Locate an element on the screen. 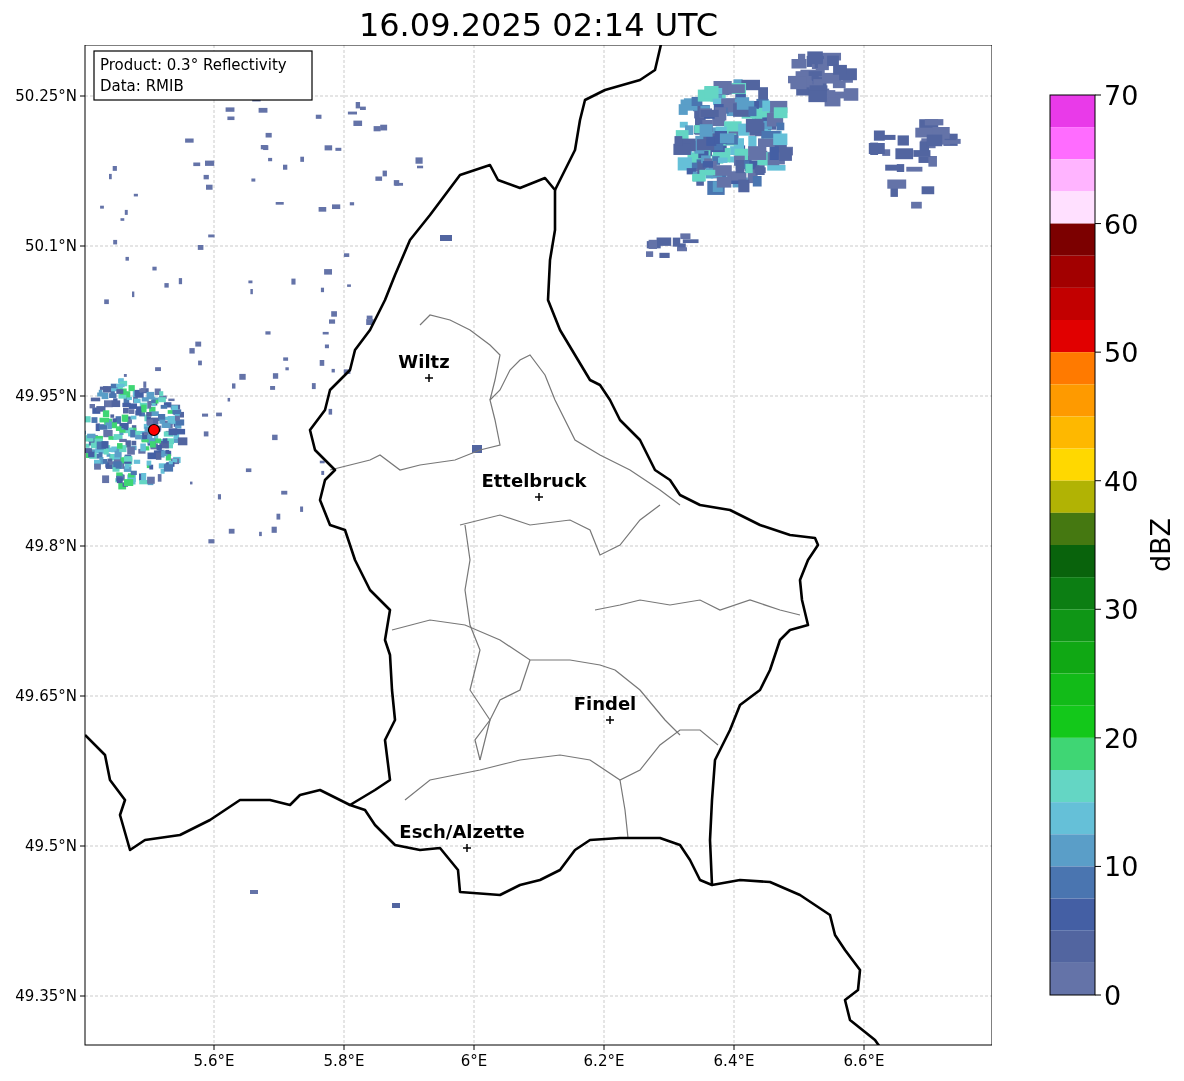 The height and width of the screenshot is (1081, 1184). colorbar-tick-label: 60 is located at coordinates (1121, 224).